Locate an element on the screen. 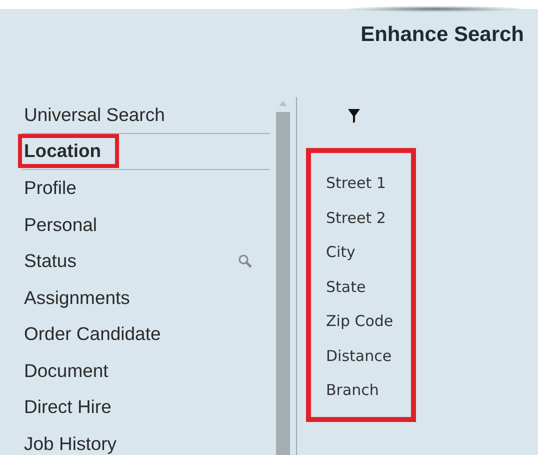  sidebar-item: Document is located at coordinates (66, 371).